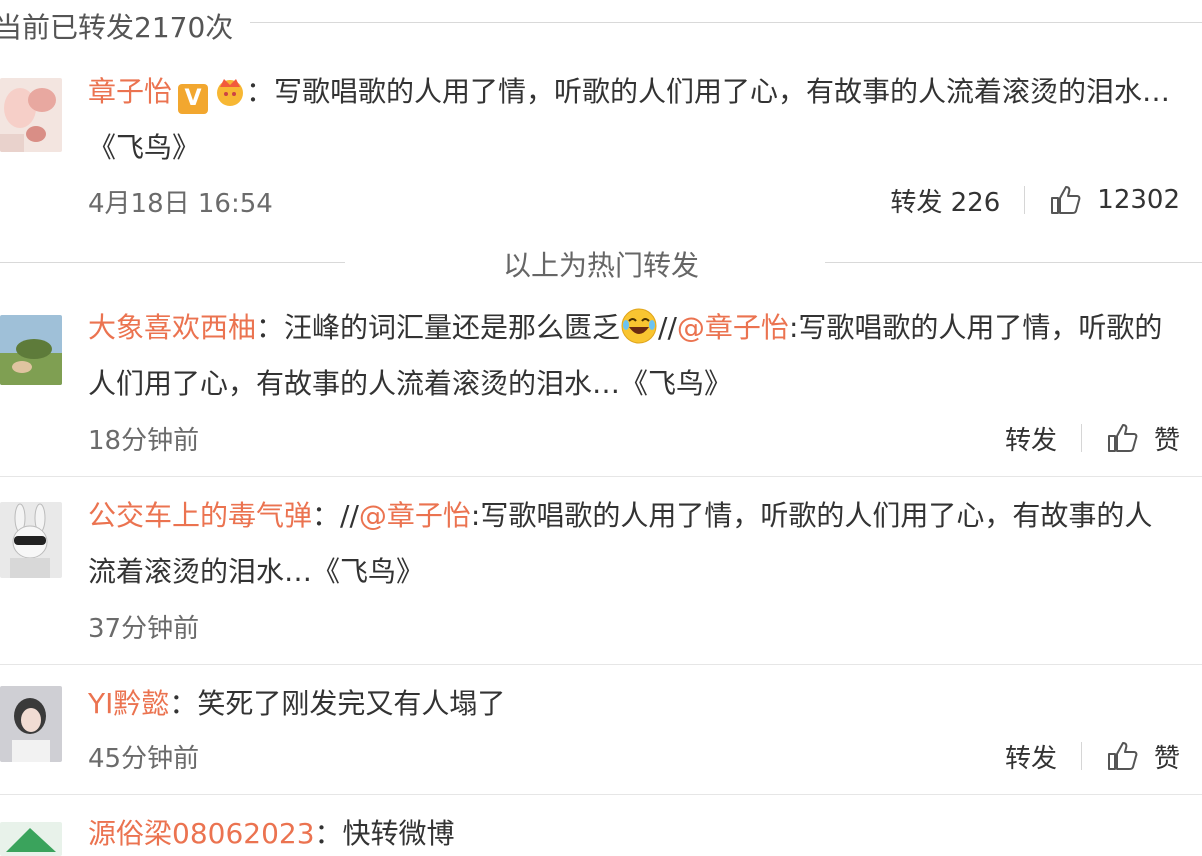 This screenshot has height=856, width=1202. What do you see at coordinates (117, 27) in the screenshot?
I see `repost-count-text: 当前已转发2170次` at bounding box center [117, 27].